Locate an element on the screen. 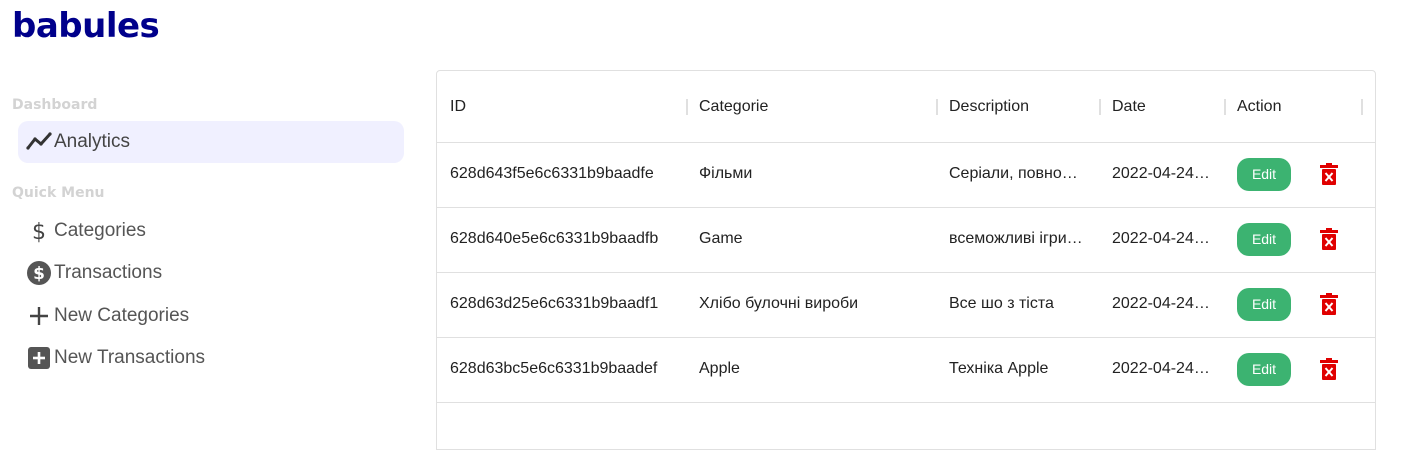 This screenshot has width=1404, height=450. dollar-circle-icon: $ is located at coordinates (39, 273).